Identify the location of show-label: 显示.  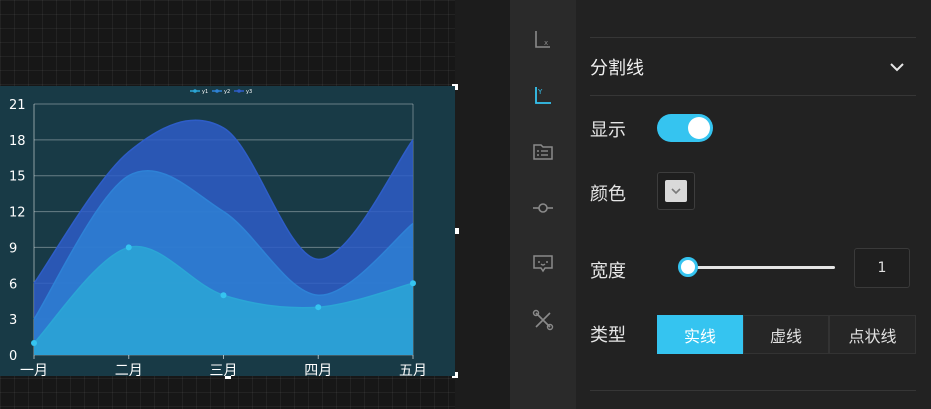
(608, 130).